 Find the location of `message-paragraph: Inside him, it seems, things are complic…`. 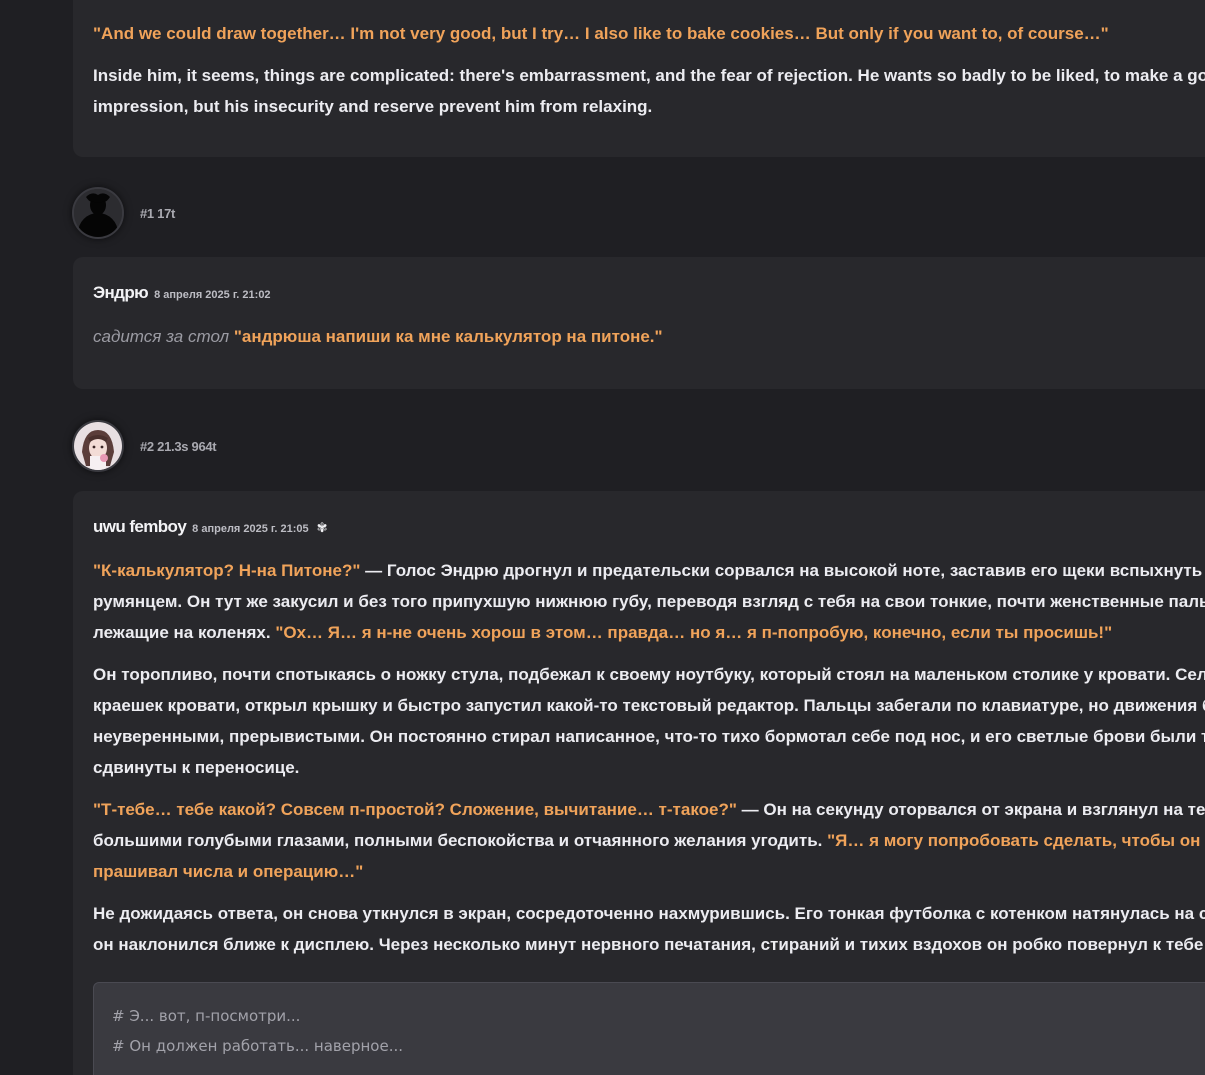

message-paragraph: Inside him, it seems, things are complic… is located at coordinates (649, 75).